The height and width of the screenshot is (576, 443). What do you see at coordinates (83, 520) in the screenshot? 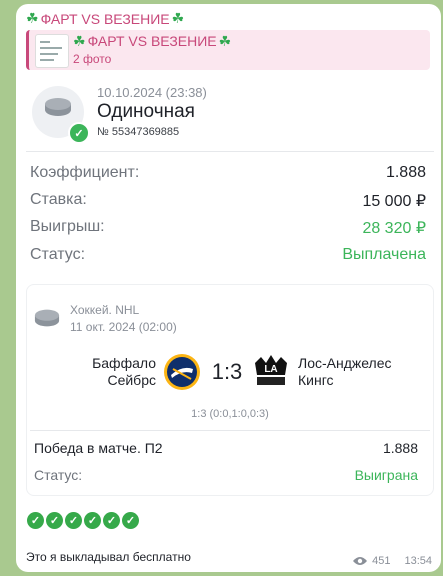
I see `checkmarks-row: ✓ ✓ ✓ ✓ ✓ ✓` at bounding box center [83, 520].